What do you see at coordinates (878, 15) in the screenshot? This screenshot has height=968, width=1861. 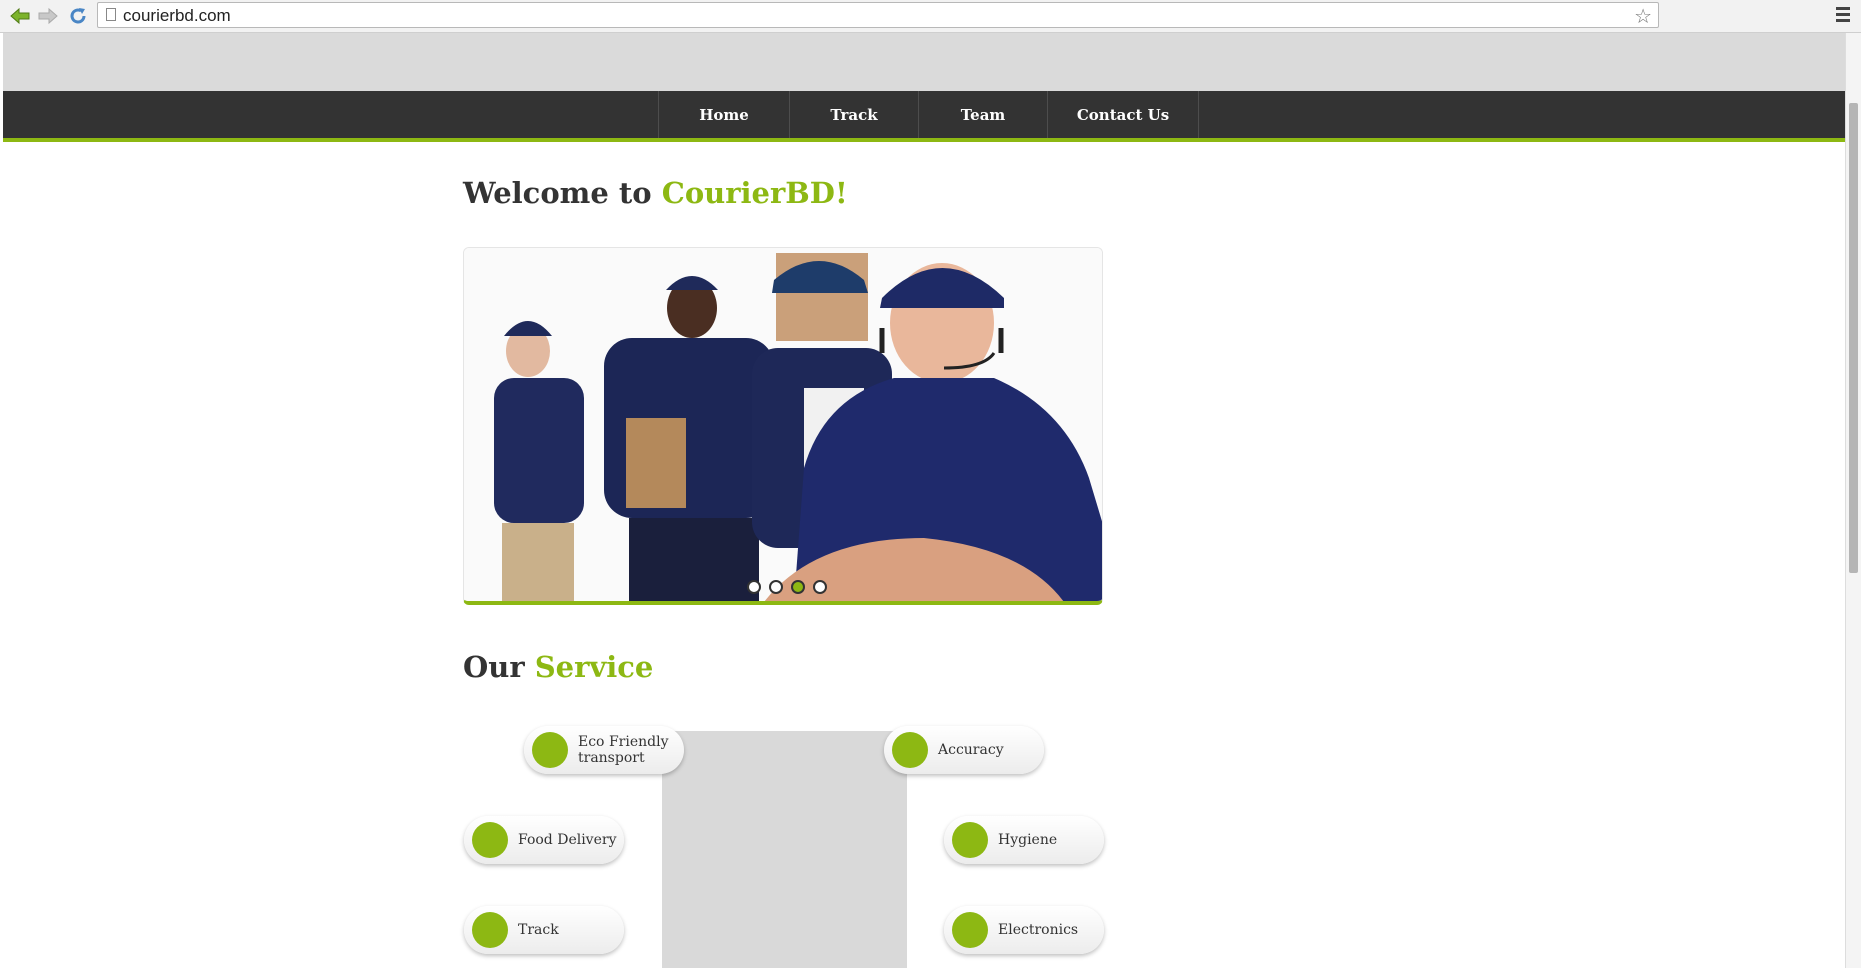 I see `address-bar: courierbd.com ☆` at bounding box center [878, 15].